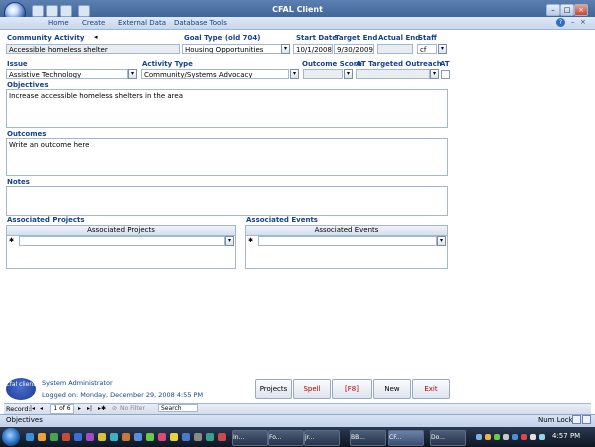 The height and width of the screenshot is (447, 595). I want to click on ribbon-minimize-icon: –, so click(573, 22).